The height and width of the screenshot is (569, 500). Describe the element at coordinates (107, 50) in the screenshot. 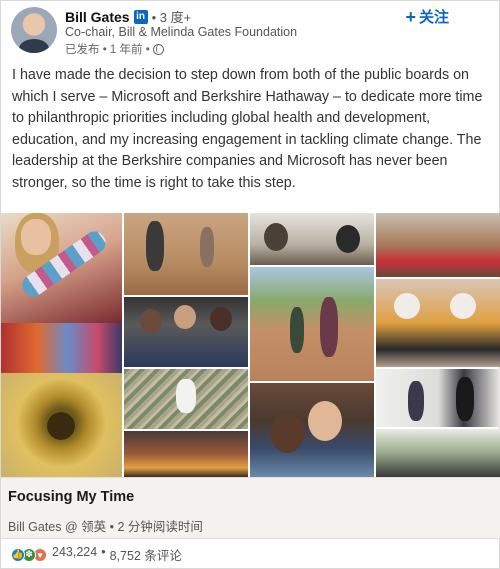

I see `posted-time: 已发布 • 1 年前 •` at that location.